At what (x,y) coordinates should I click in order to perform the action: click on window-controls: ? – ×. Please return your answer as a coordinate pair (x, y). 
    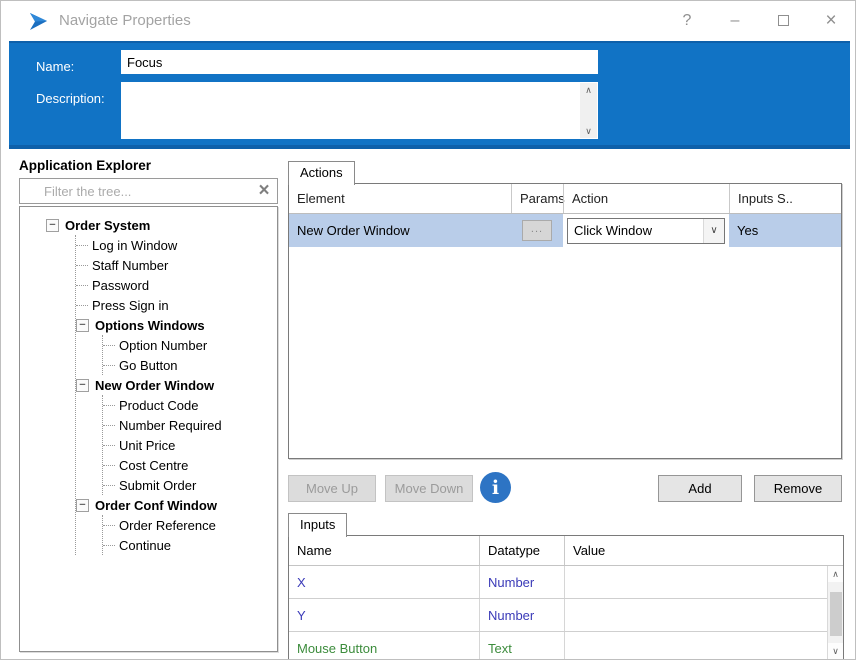
    Looking at the image, I should click on (759, 20).